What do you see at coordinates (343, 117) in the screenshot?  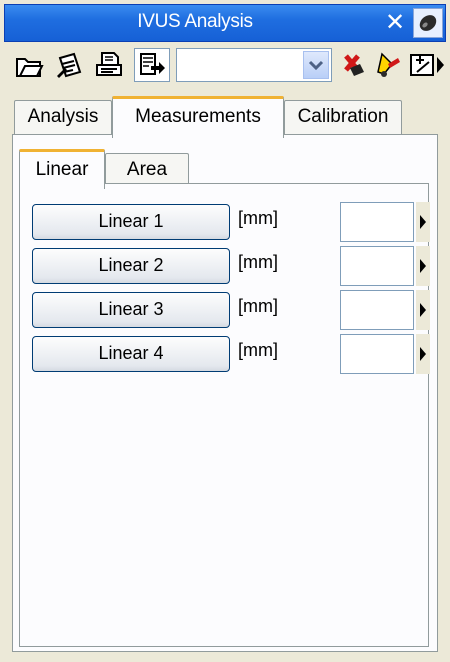 I see `tab-calibration: Calibration` at bounding box center [343, 117].